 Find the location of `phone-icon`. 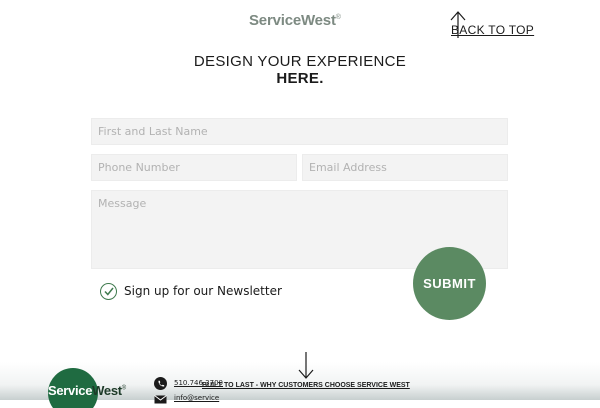

phone-icon is located at coordinates (160, 383).